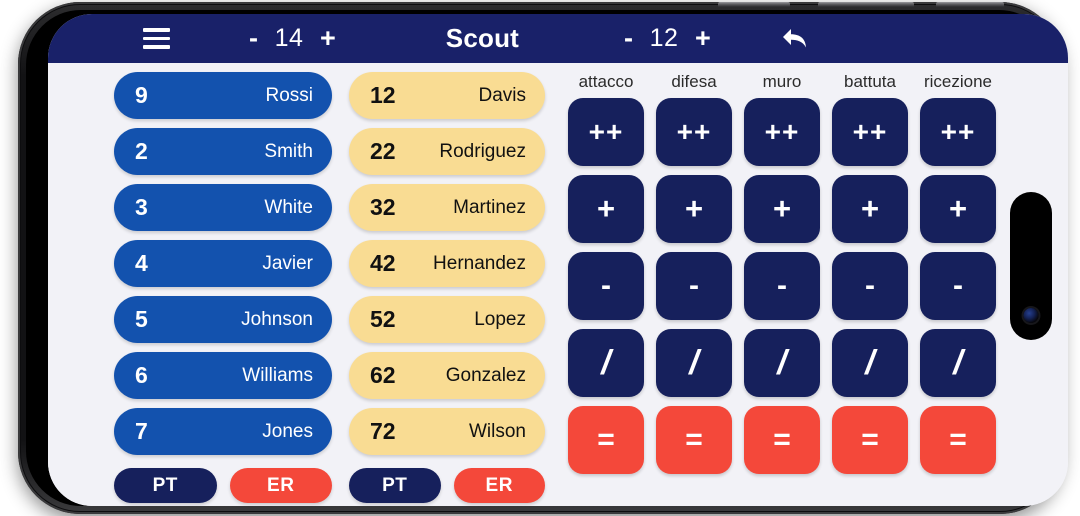 The image size is (1080, 516). I want to click on score-left-decrement-button: -, so click(253, 38).